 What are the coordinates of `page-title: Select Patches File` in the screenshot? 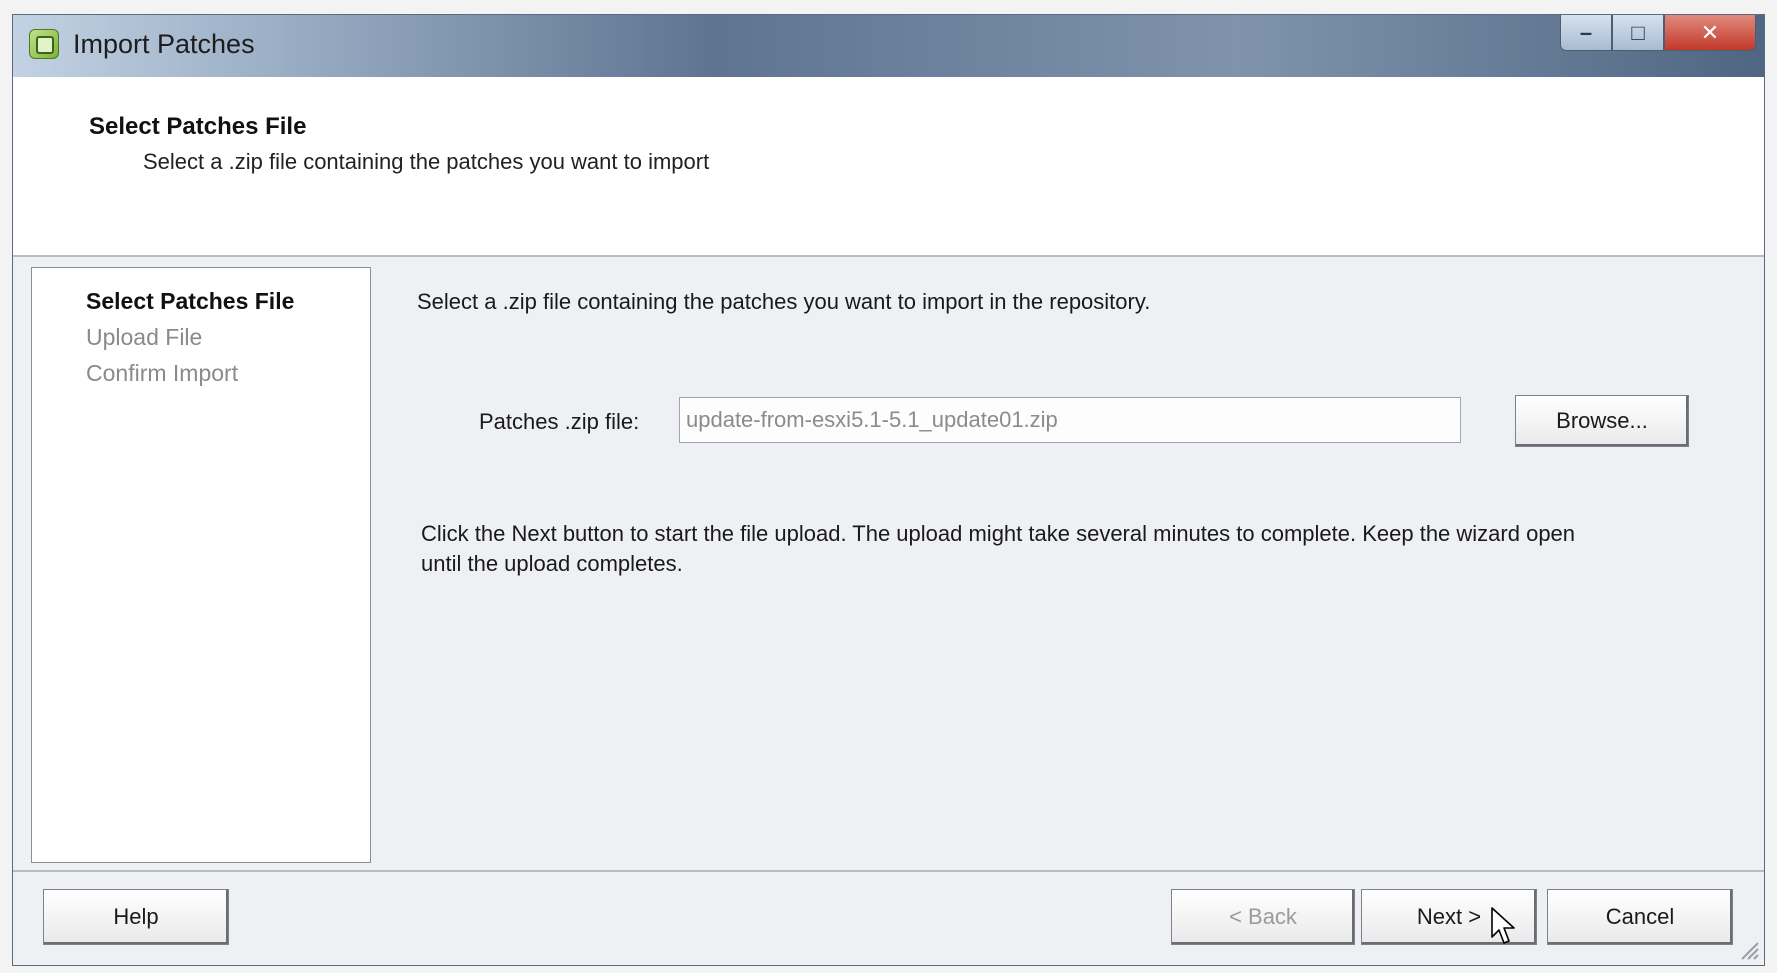 It's located at (198, 126).